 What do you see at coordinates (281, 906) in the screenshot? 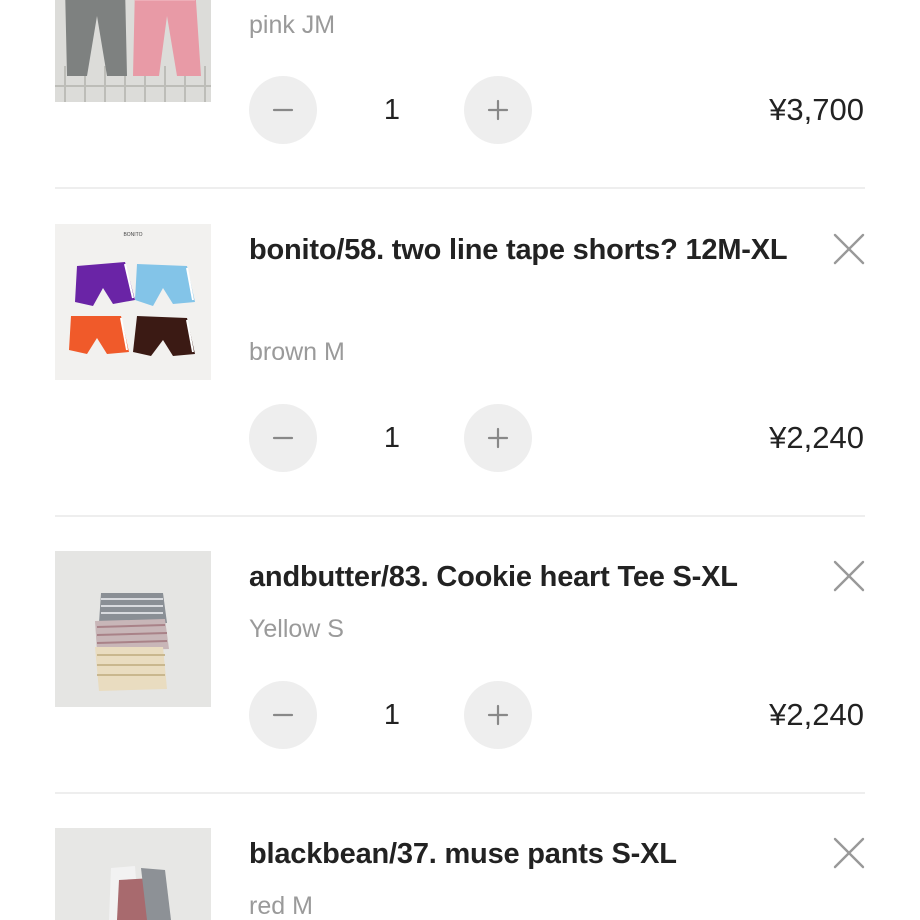
I see `item-variant: red M` at bounding box center [281, 906].